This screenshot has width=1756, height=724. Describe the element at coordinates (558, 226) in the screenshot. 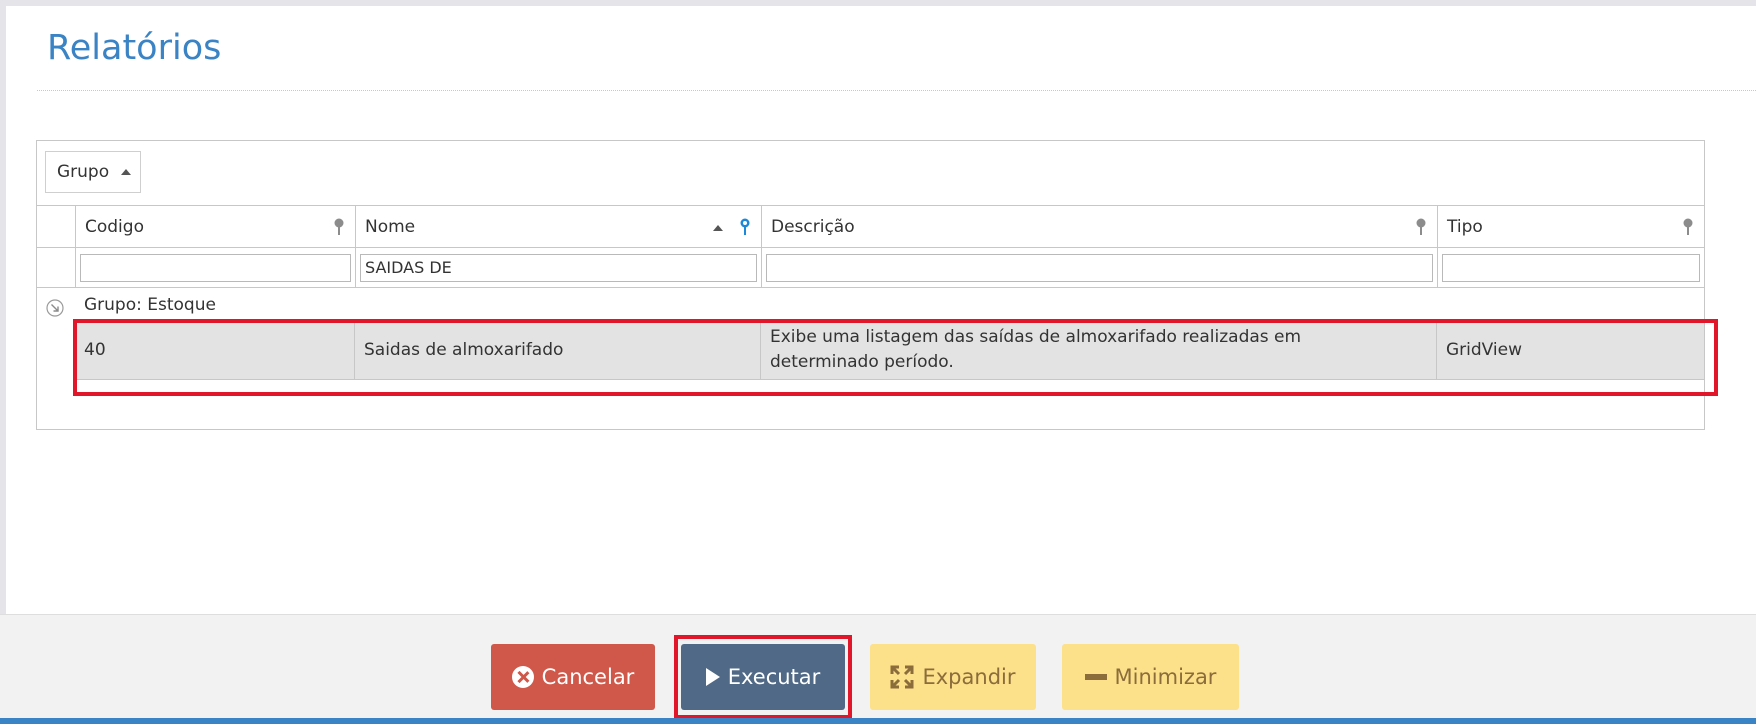

I see `column-header-nome: Nome` at that location.